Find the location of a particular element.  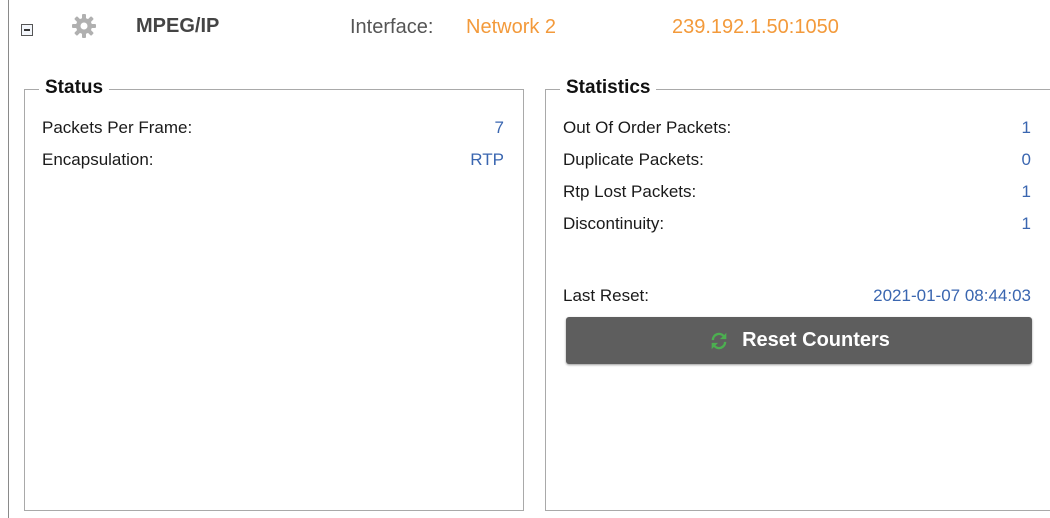

reset-counters-label: Reset Counters is located at coordinates (816, 340).